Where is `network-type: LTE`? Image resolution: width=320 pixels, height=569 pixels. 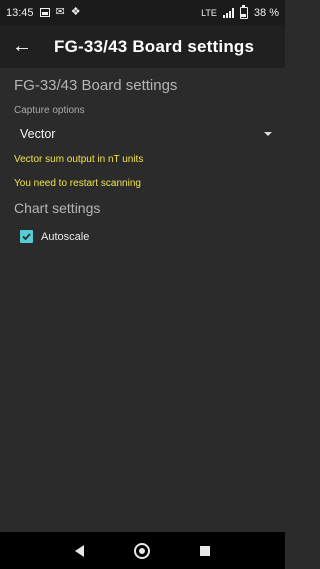
network-type: LTE is located at coordinates (209, 12).